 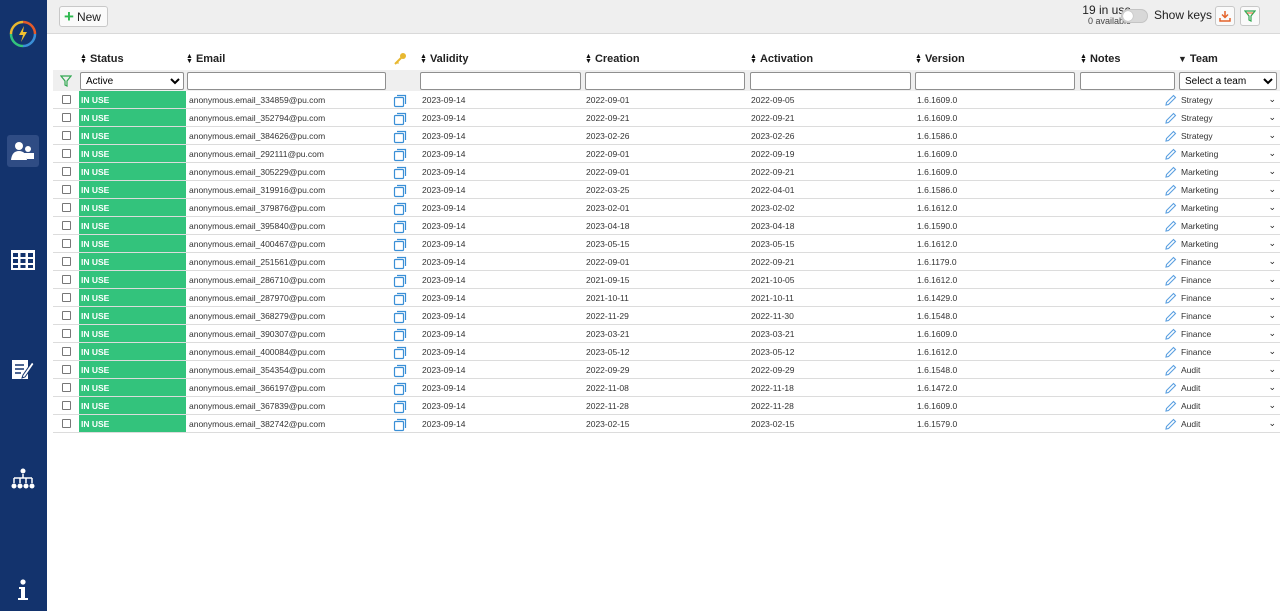 I want to click on header-creation: ▲ ▼ Creation, so click(x=612, y=58).